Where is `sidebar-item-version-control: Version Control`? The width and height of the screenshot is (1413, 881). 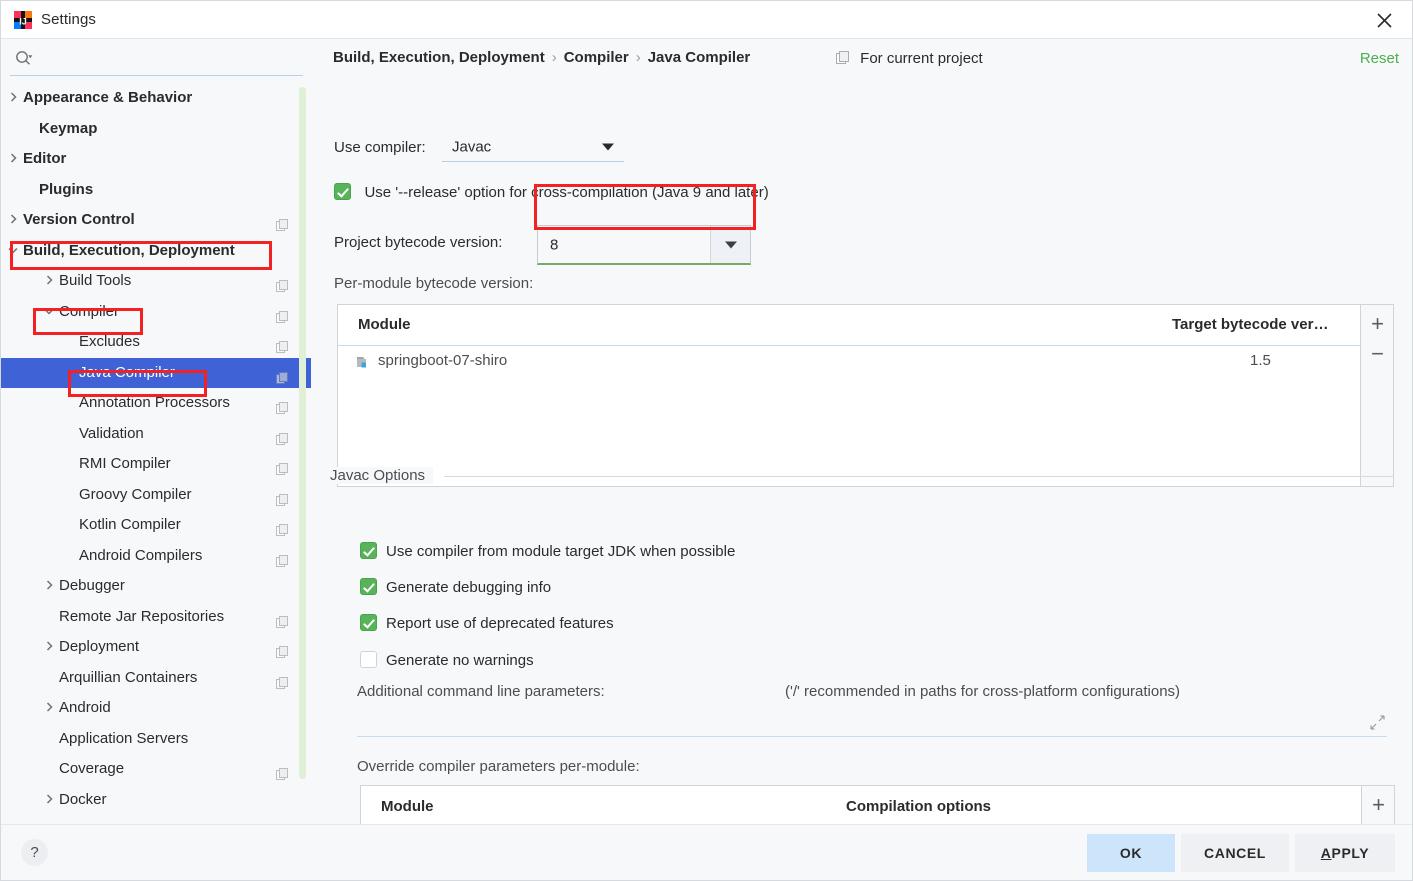
sidebar-item-version-control: Version Control is located at coordinates (156, 220).